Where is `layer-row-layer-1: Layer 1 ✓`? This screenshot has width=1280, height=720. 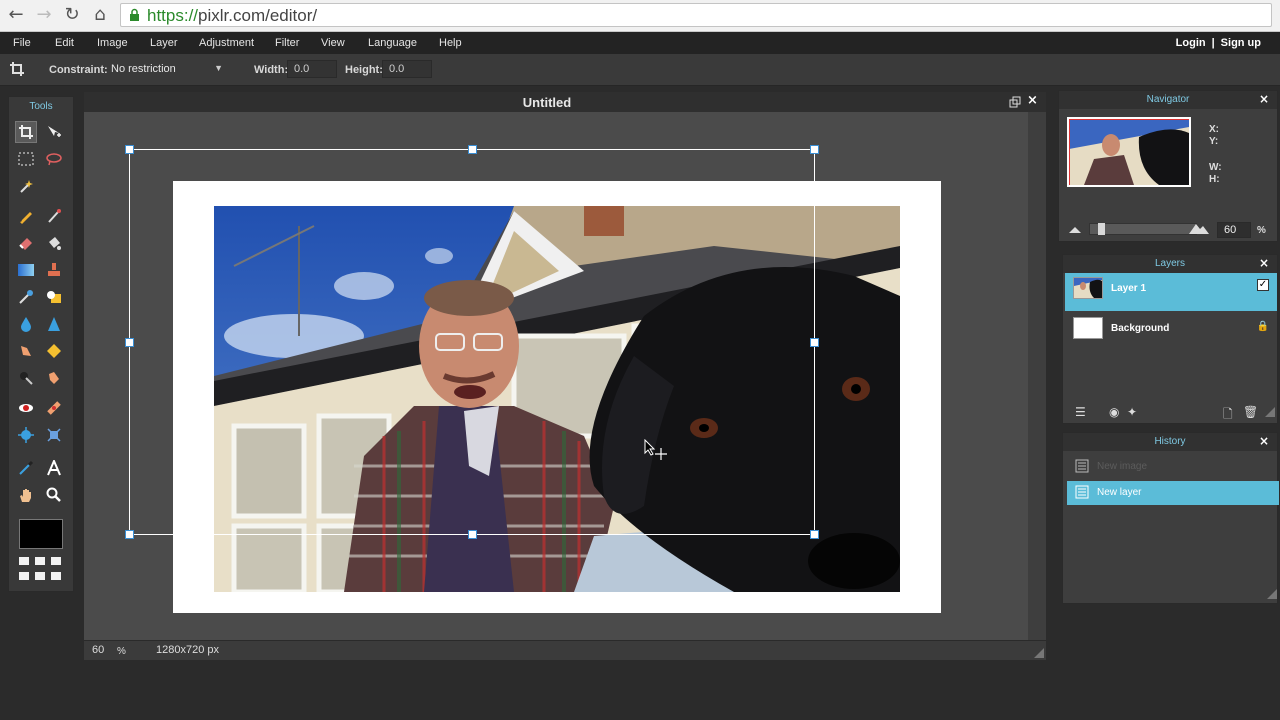
layer-row-layer-1: Layer 1 ✓ is located at coordinates (1171, 292).